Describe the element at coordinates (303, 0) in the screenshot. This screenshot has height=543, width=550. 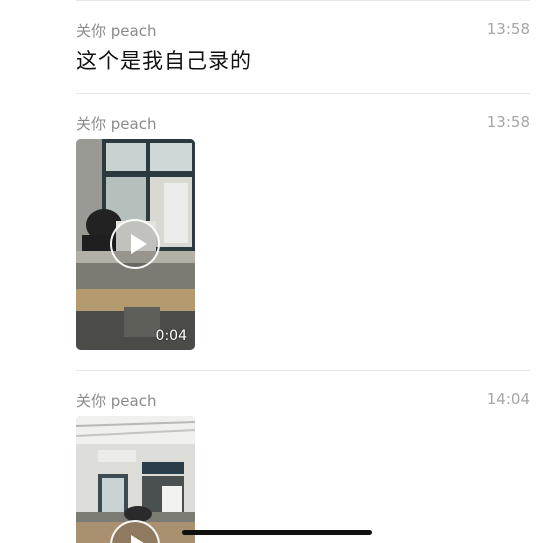
I see `top-divider` at that location.